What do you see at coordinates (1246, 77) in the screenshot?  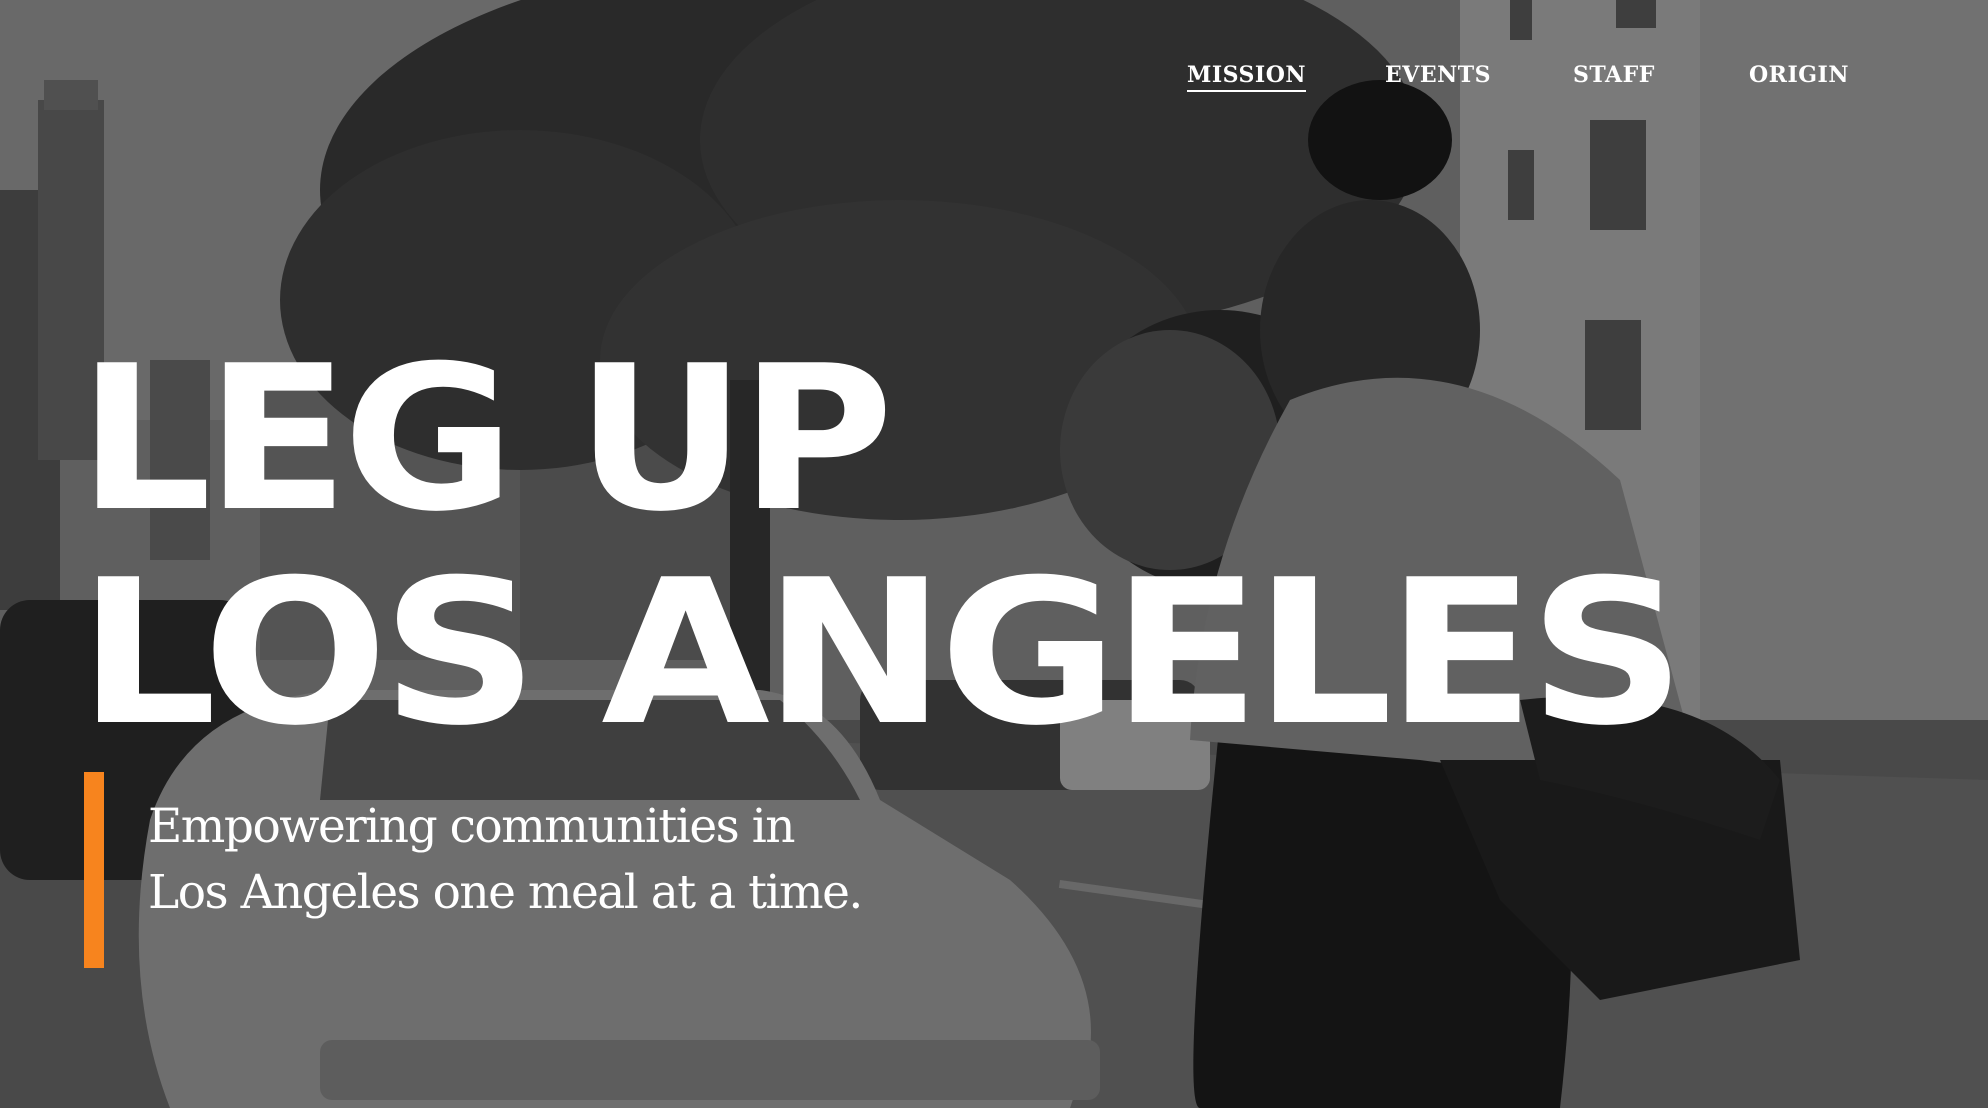 I see `nav-link-mission: MISSION` at bounding box center [1246, 77].